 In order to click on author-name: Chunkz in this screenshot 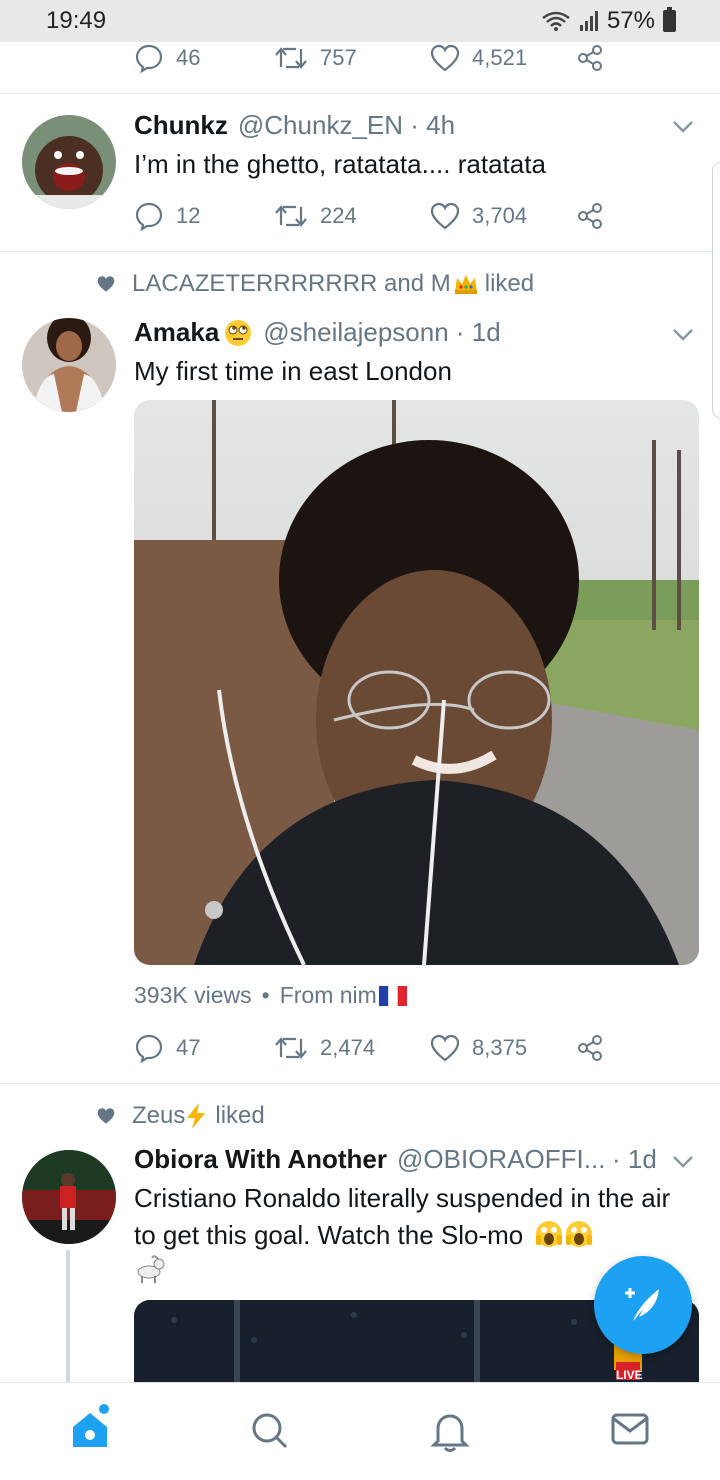, I will do `click(181, 125)`.